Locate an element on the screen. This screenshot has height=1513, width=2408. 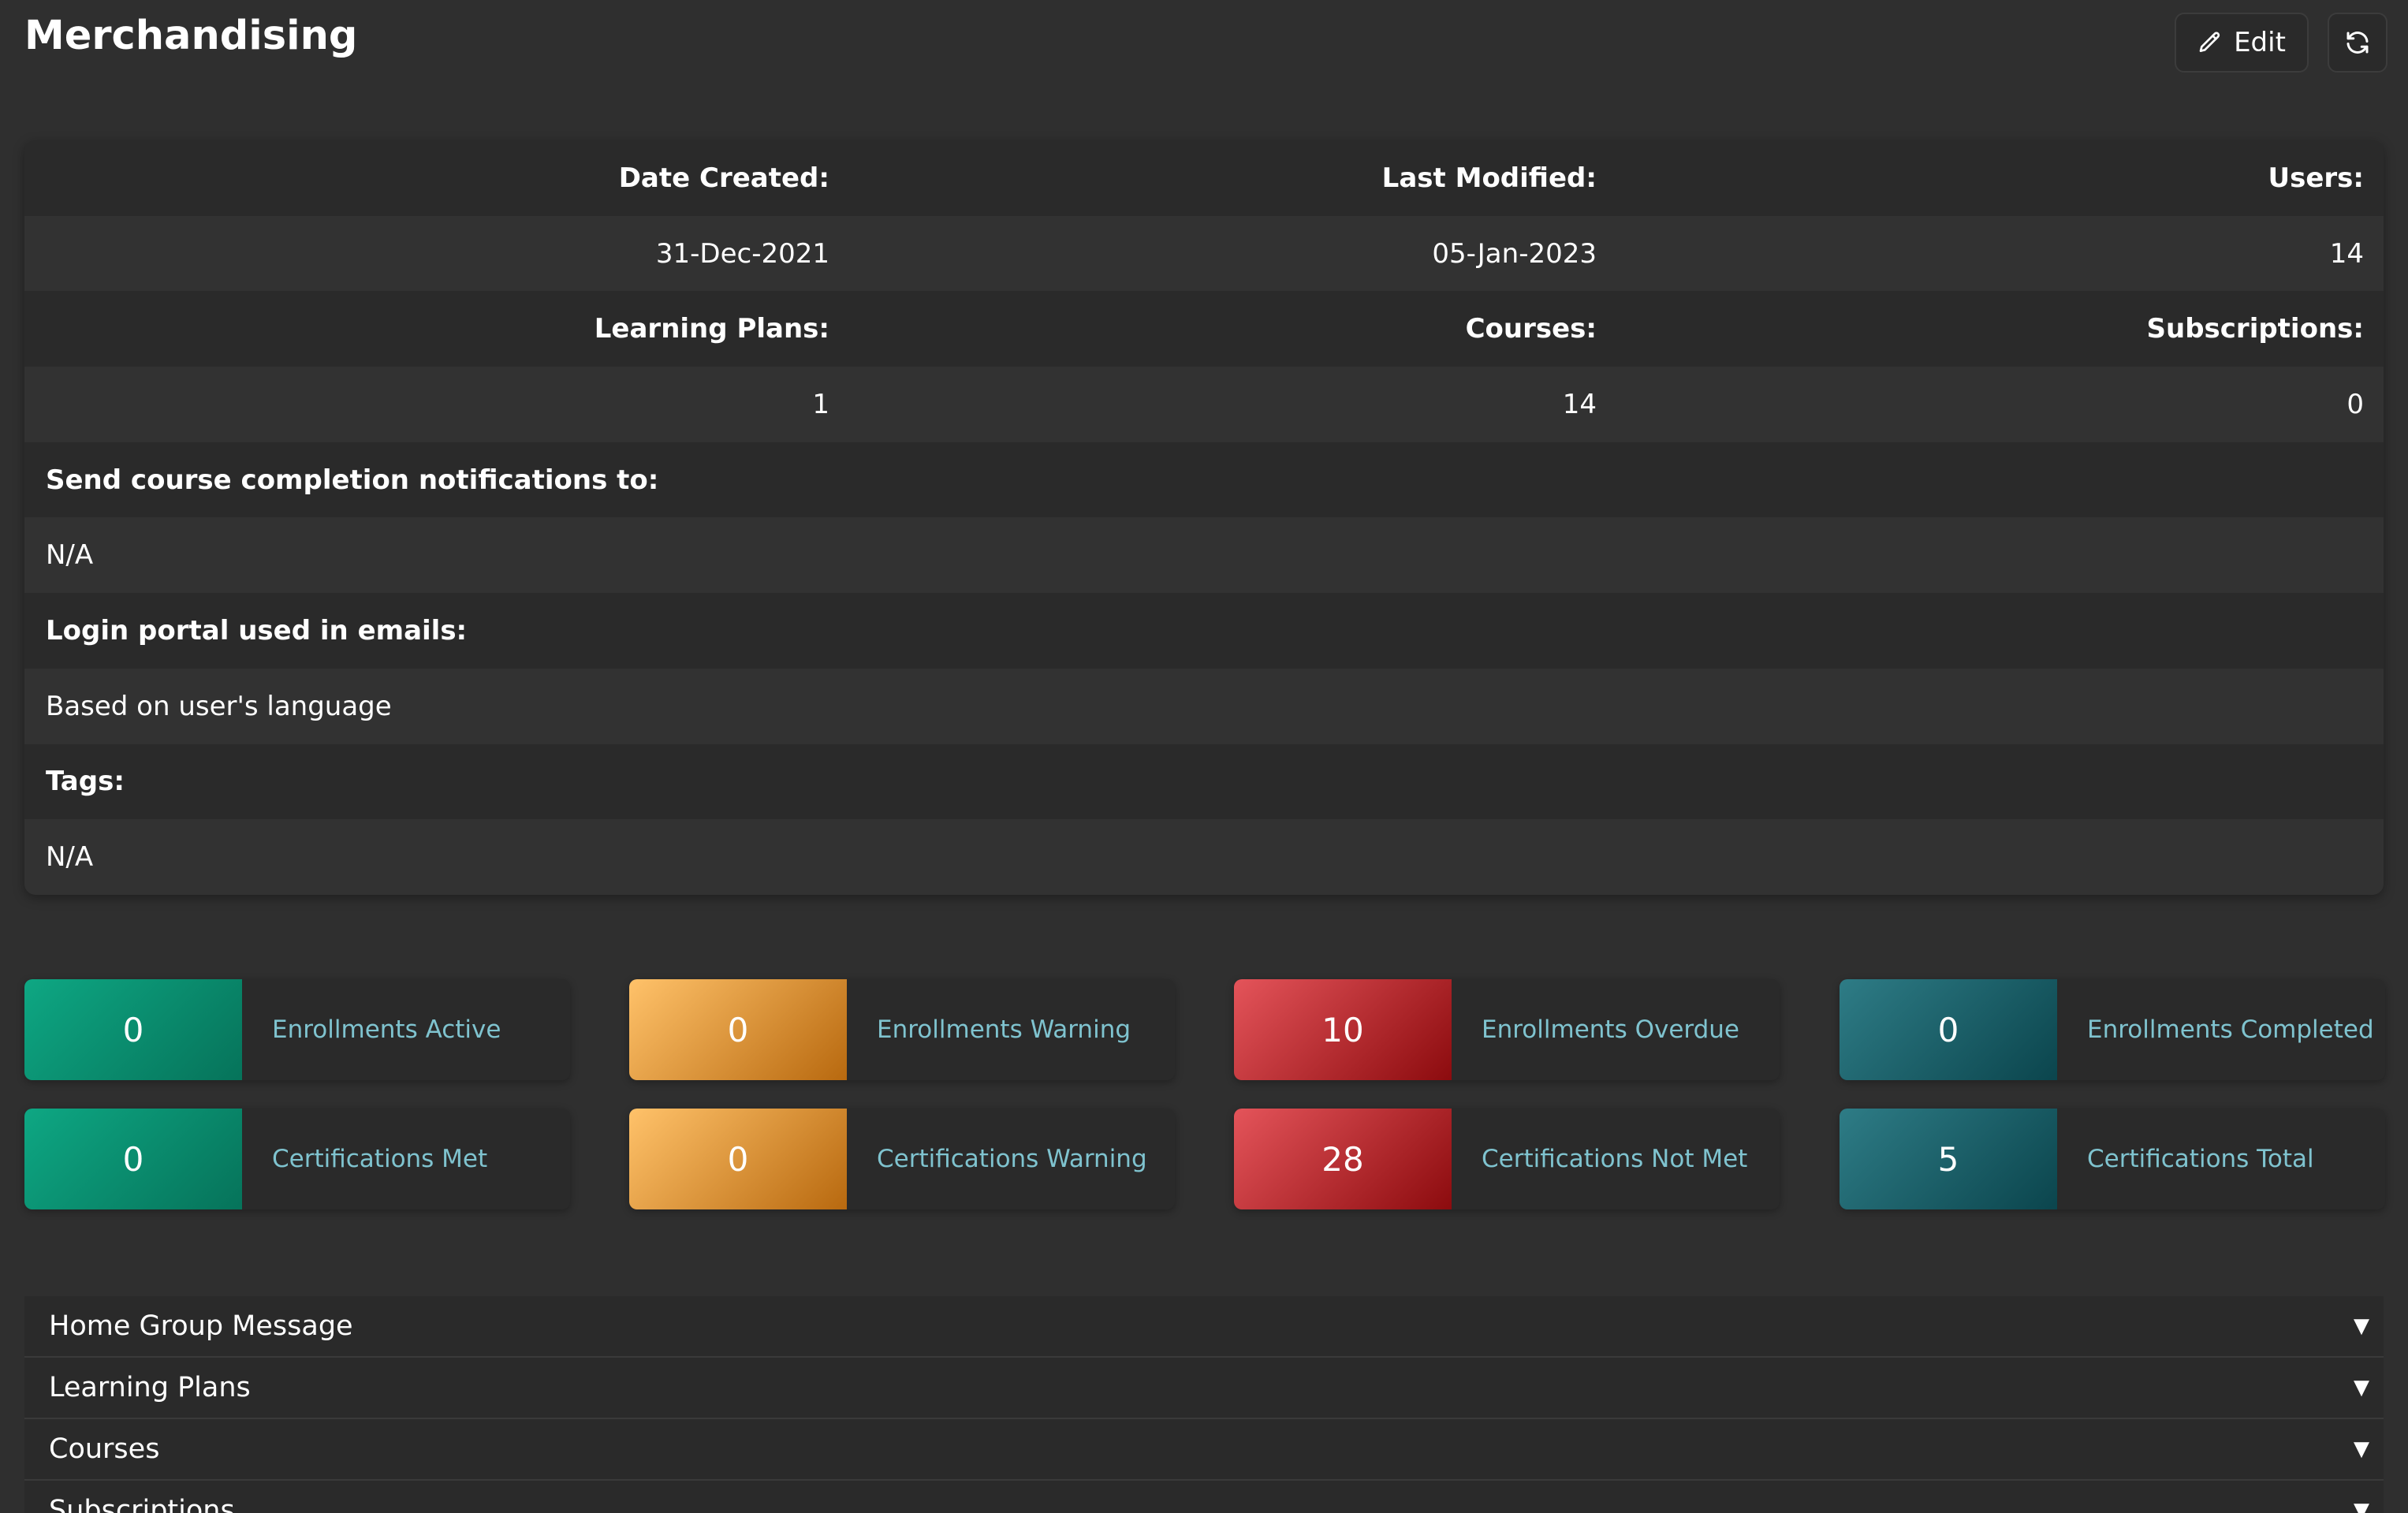
login-portal-value: Based on user's language is located at coordinates (1204, 706).